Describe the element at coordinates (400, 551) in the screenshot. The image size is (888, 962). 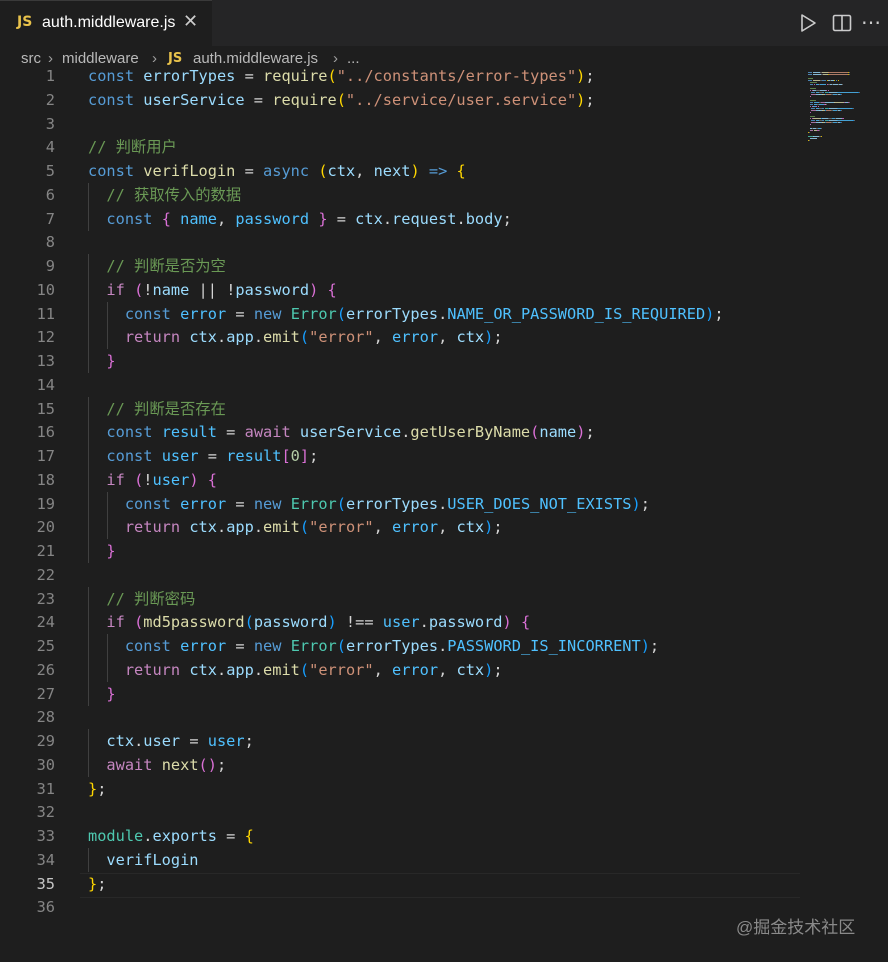
I see `code-line: 21 }` at that location.